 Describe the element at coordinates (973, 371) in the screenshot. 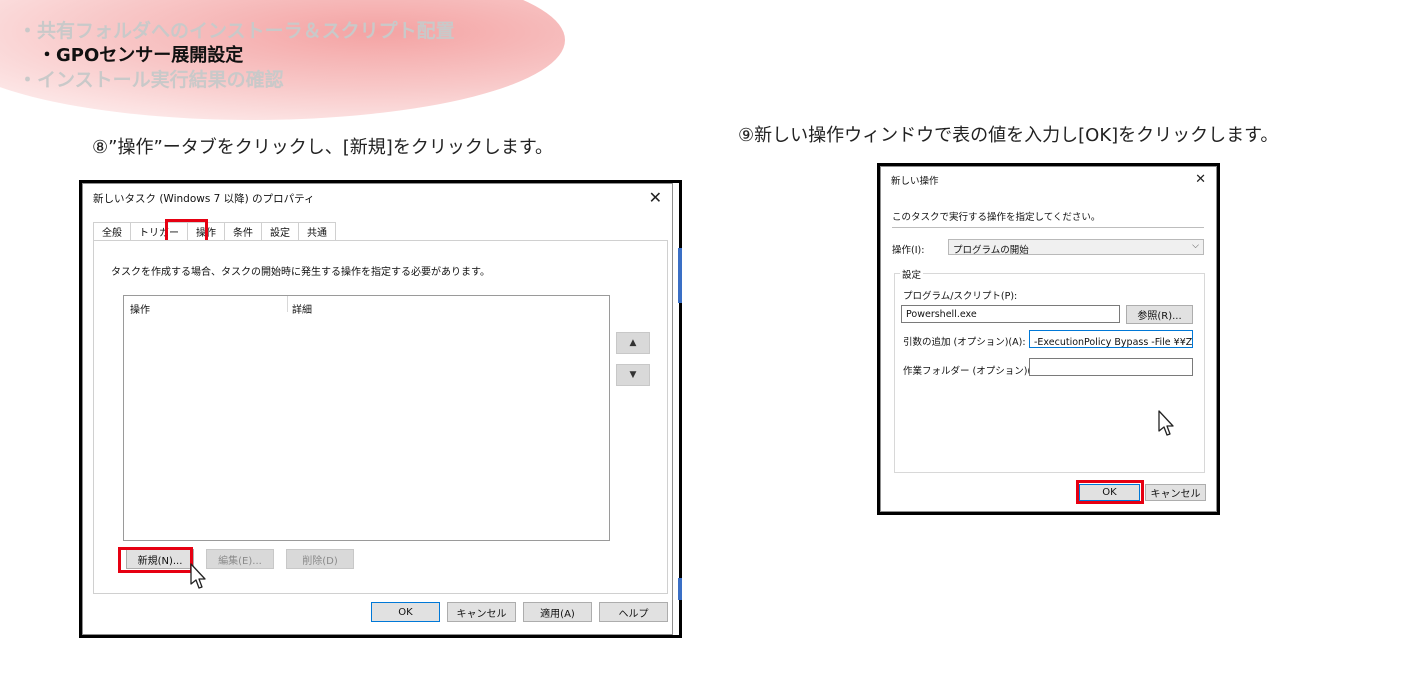

I see `working-folder-label: 作業フォルダー (オプション)(T):` at that location.